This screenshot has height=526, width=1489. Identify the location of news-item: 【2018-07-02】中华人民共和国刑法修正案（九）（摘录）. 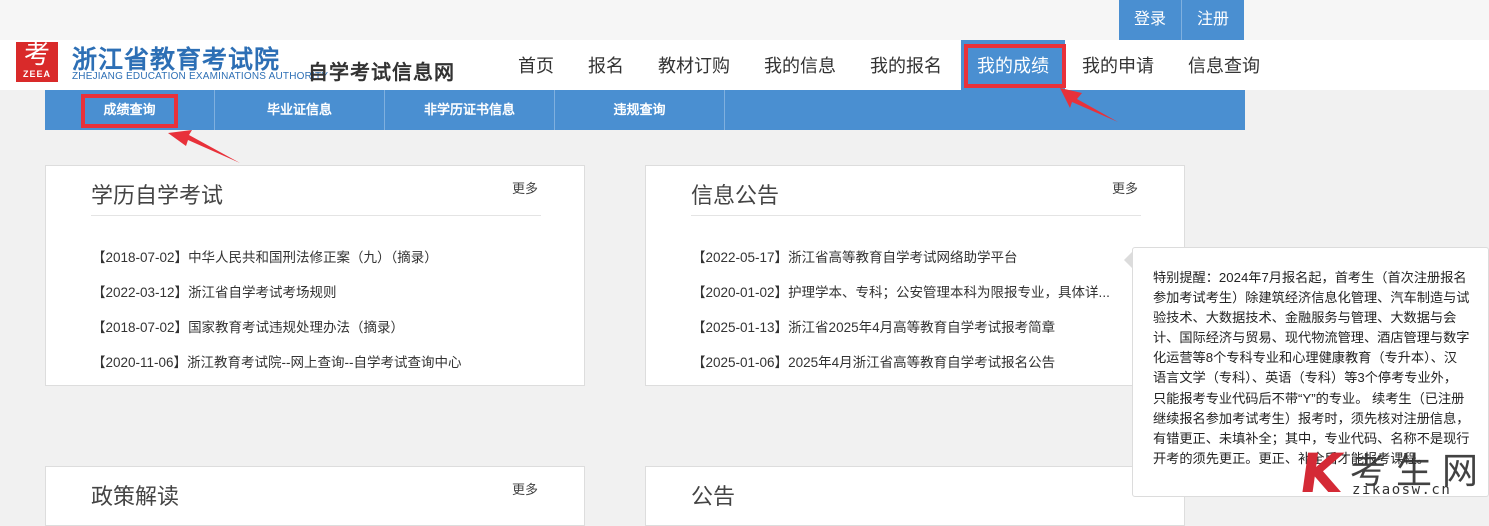
(327, 256).